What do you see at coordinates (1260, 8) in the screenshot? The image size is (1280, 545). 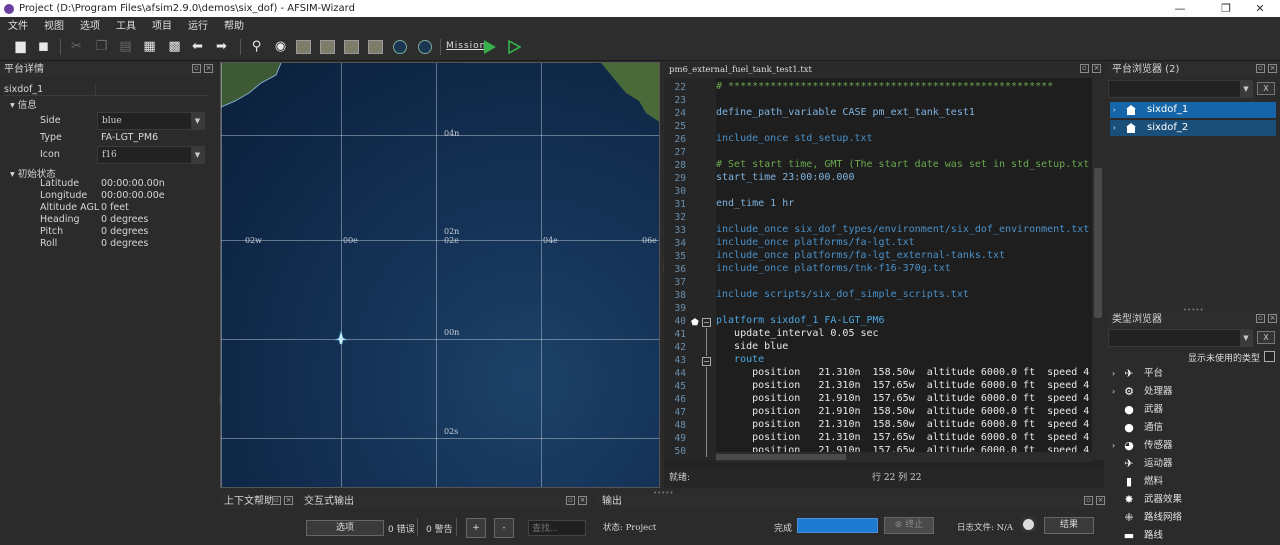 I see `close-button: ✕` at bounding box center [1260, 8].